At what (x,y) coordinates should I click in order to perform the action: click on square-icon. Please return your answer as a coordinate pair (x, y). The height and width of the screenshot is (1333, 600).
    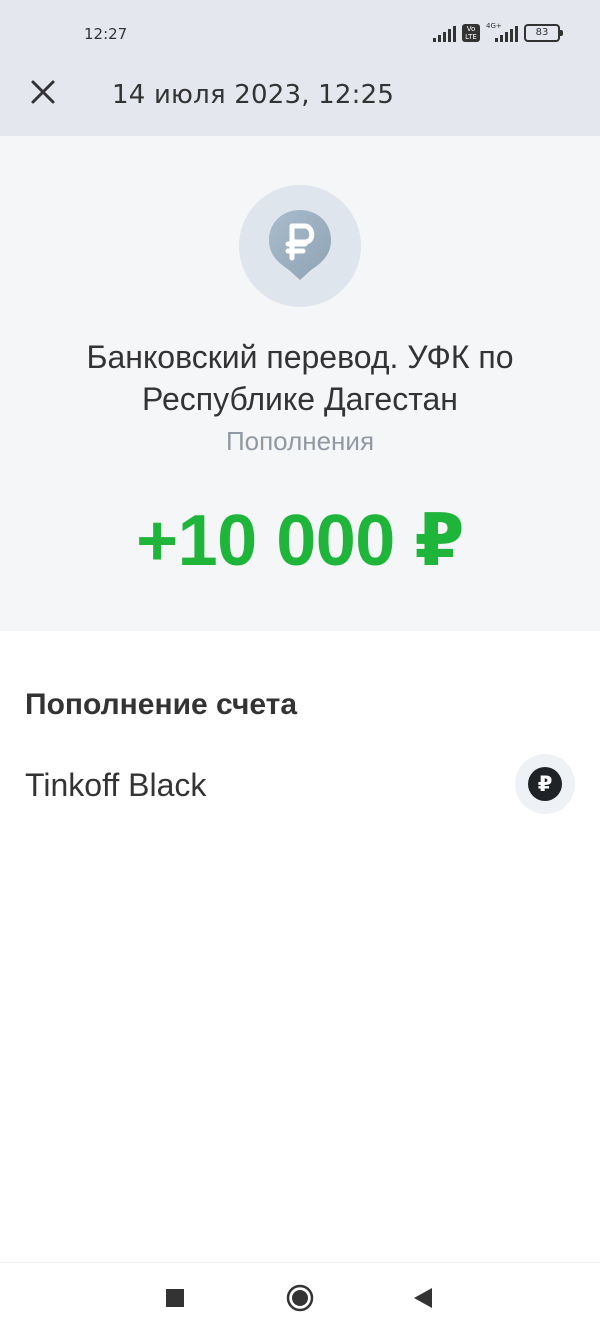
    Looking at the image, I should click on (175, 1298).